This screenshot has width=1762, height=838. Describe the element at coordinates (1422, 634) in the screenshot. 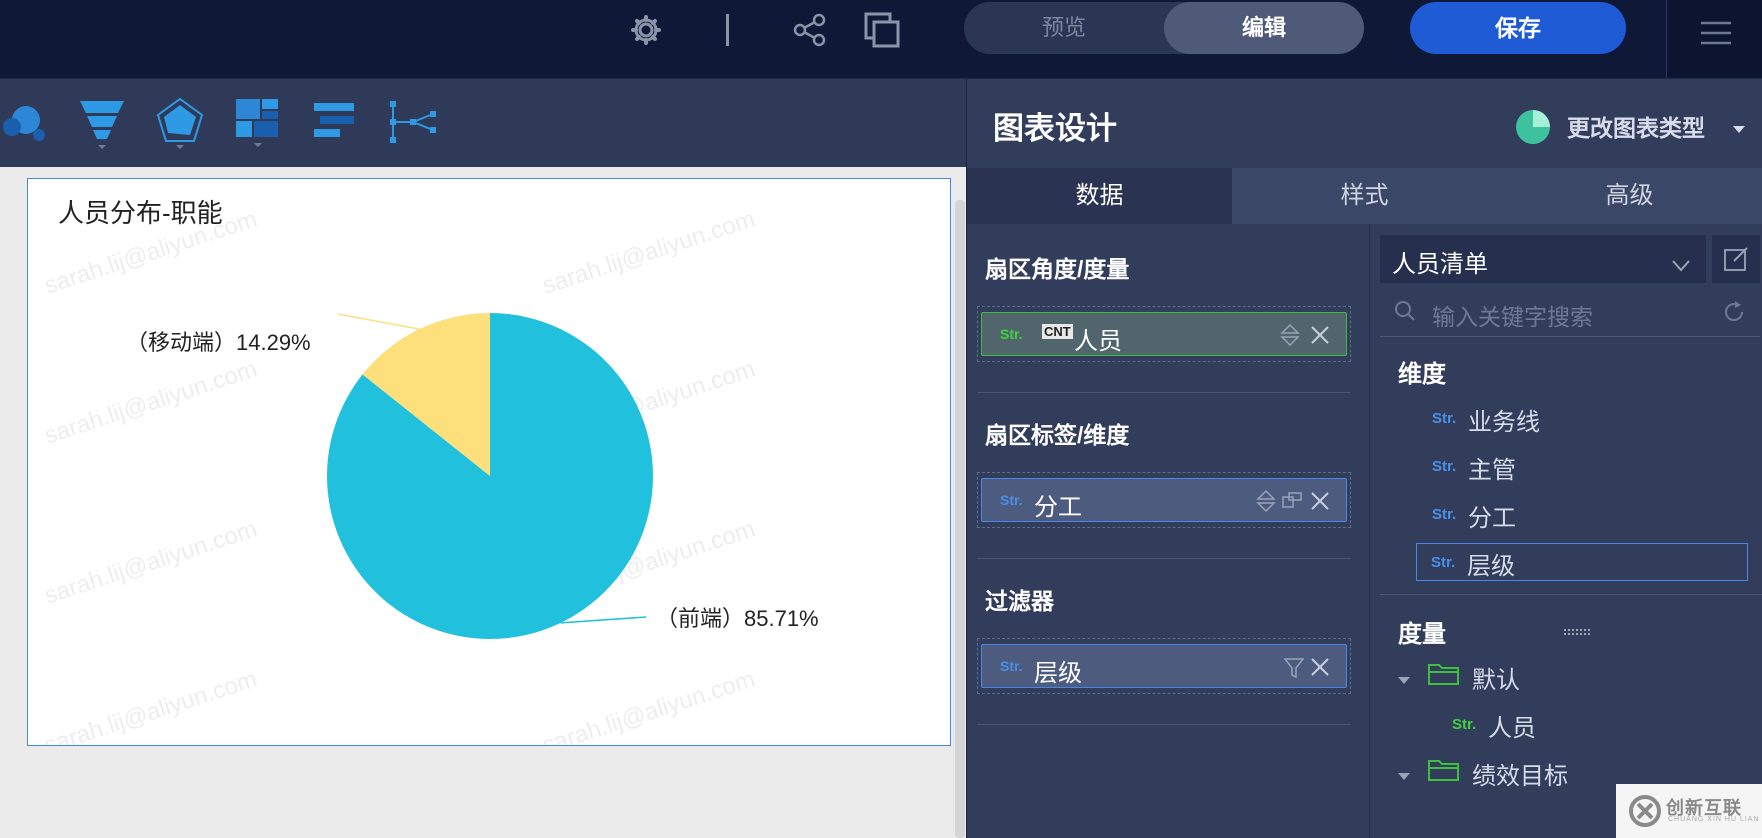

I see `measure-group-title: 度量` at that location.